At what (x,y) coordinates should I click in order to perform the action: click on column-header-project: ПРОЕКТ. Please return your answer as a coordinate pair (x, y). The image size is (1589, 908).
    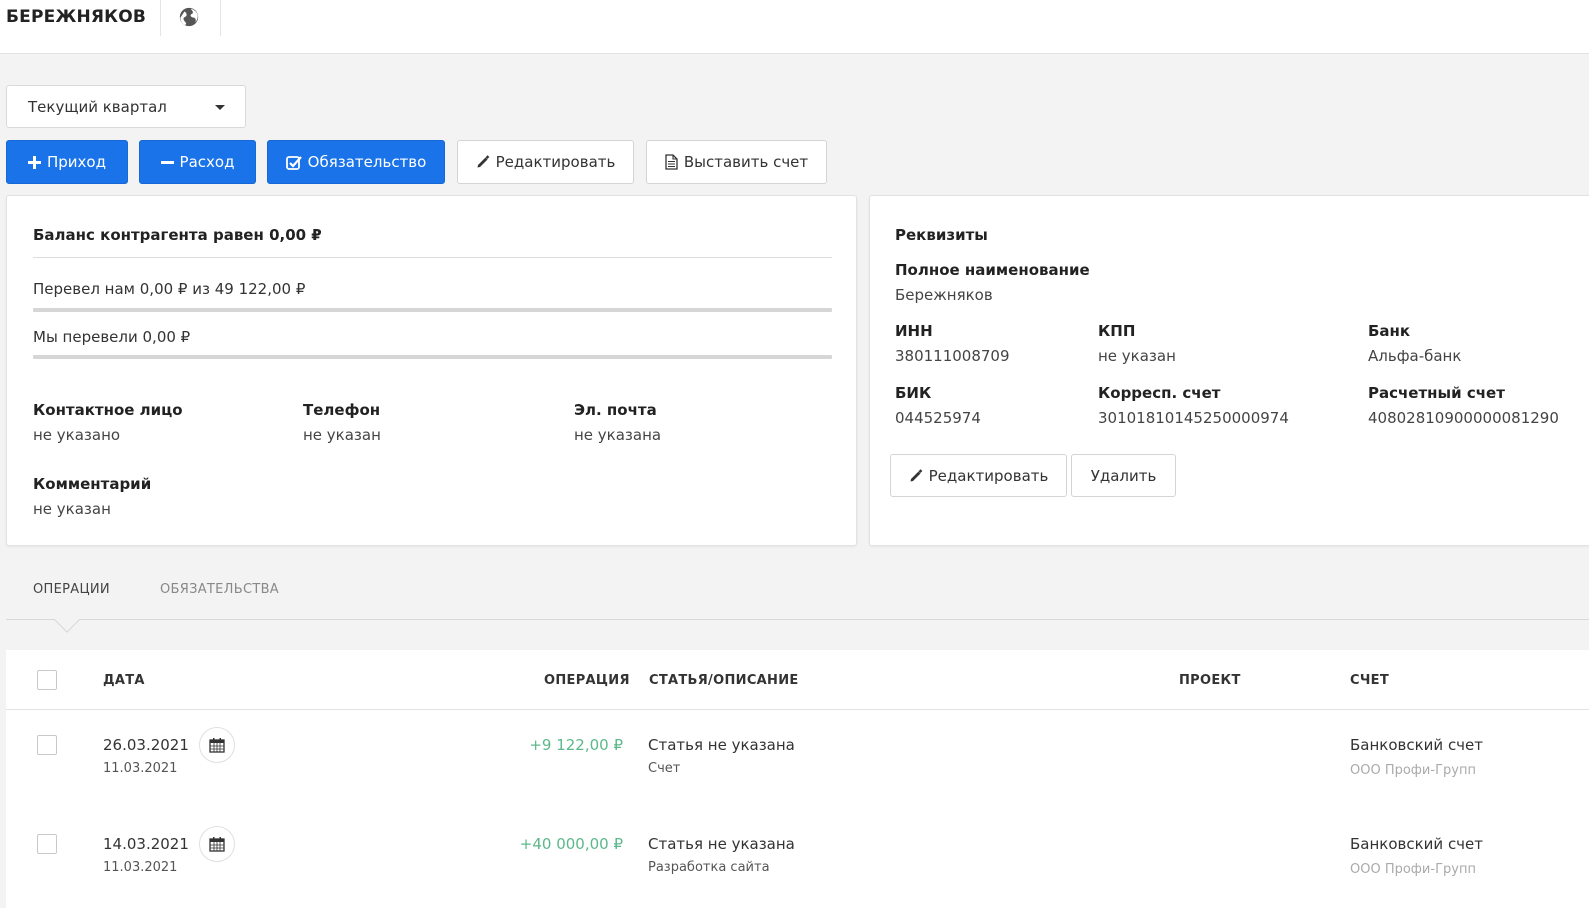
    Looking at the image, I should click on (1210, 680).